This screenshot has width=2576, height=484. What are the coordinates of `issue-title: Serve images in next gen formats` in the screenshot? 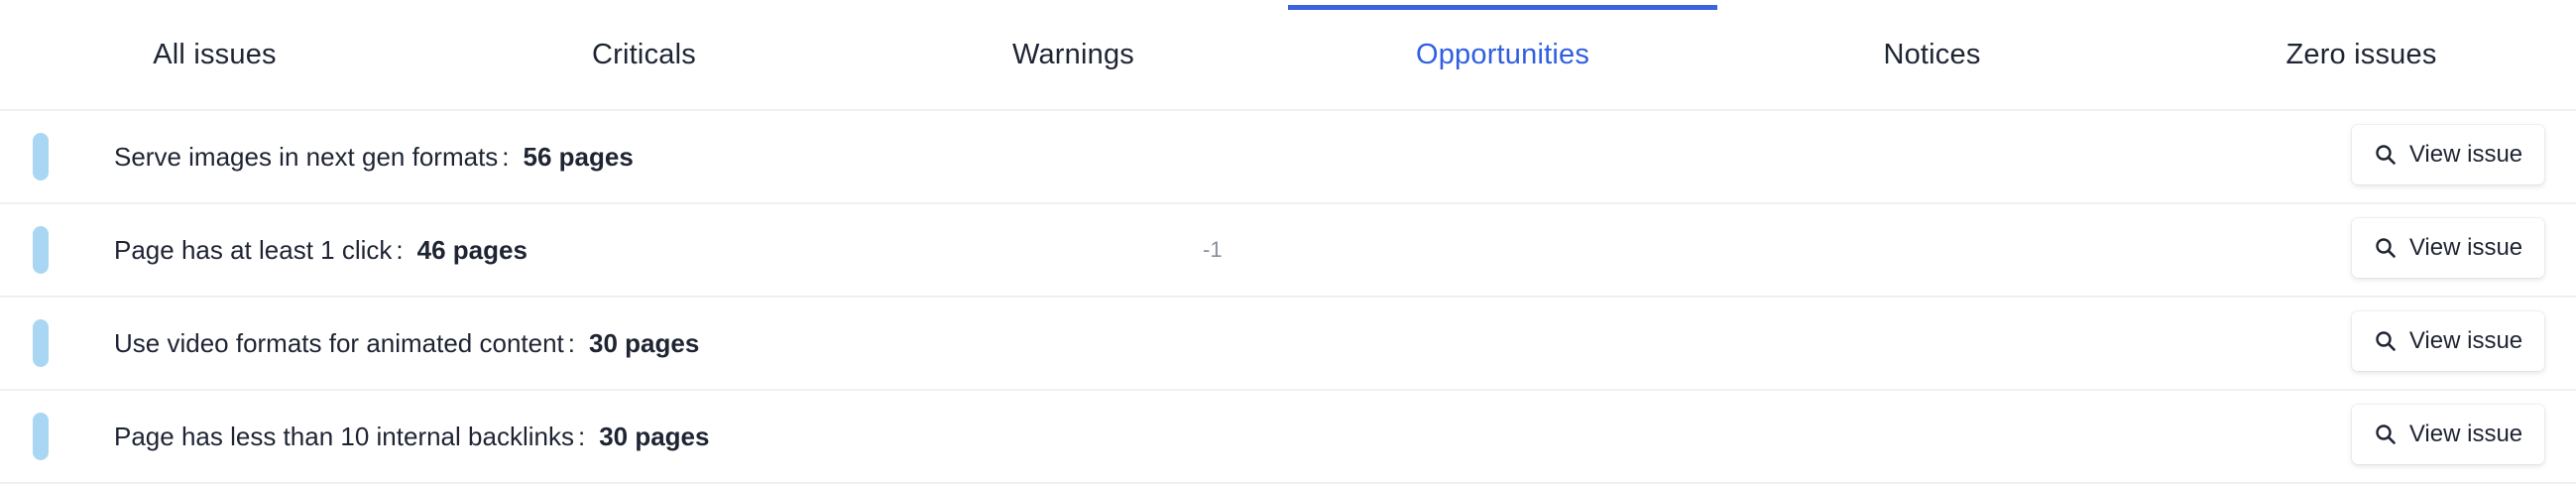 It's located at (306, 156).